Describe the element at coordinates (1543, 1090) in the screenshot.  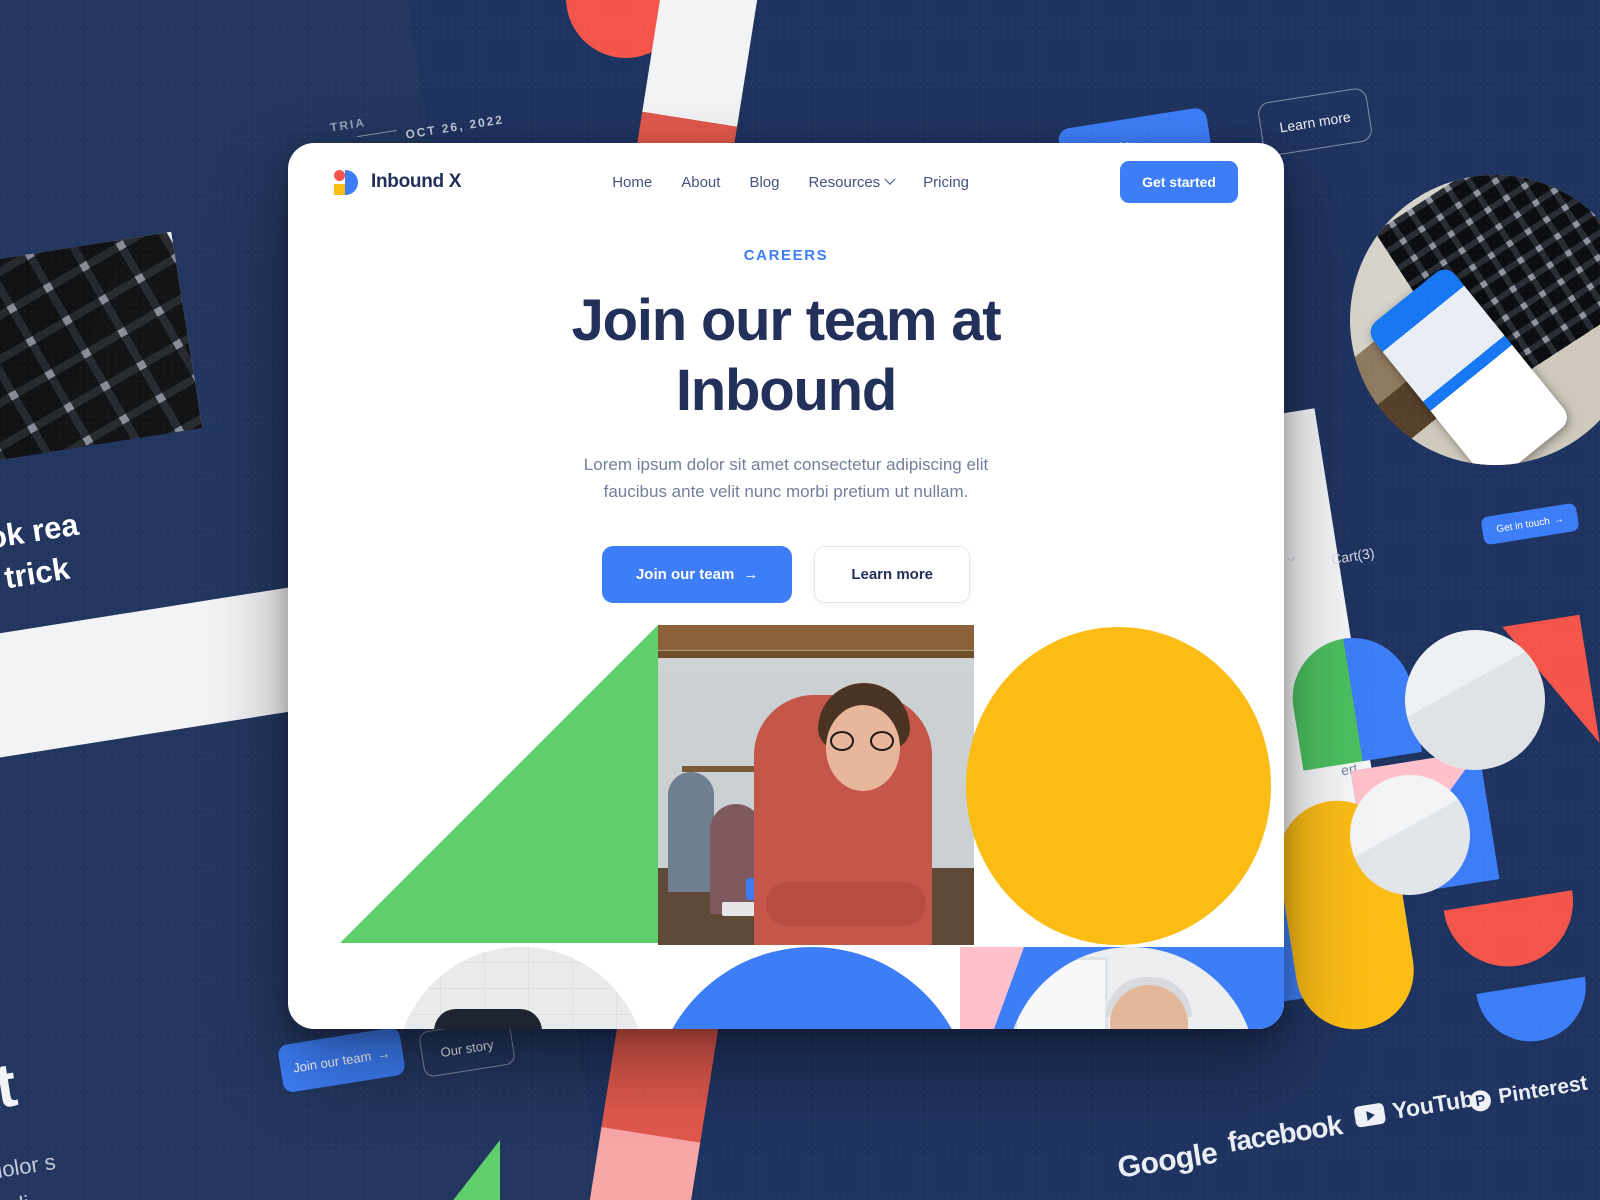
I see `bg-social-pinterest-label: Pinterest` at that location.